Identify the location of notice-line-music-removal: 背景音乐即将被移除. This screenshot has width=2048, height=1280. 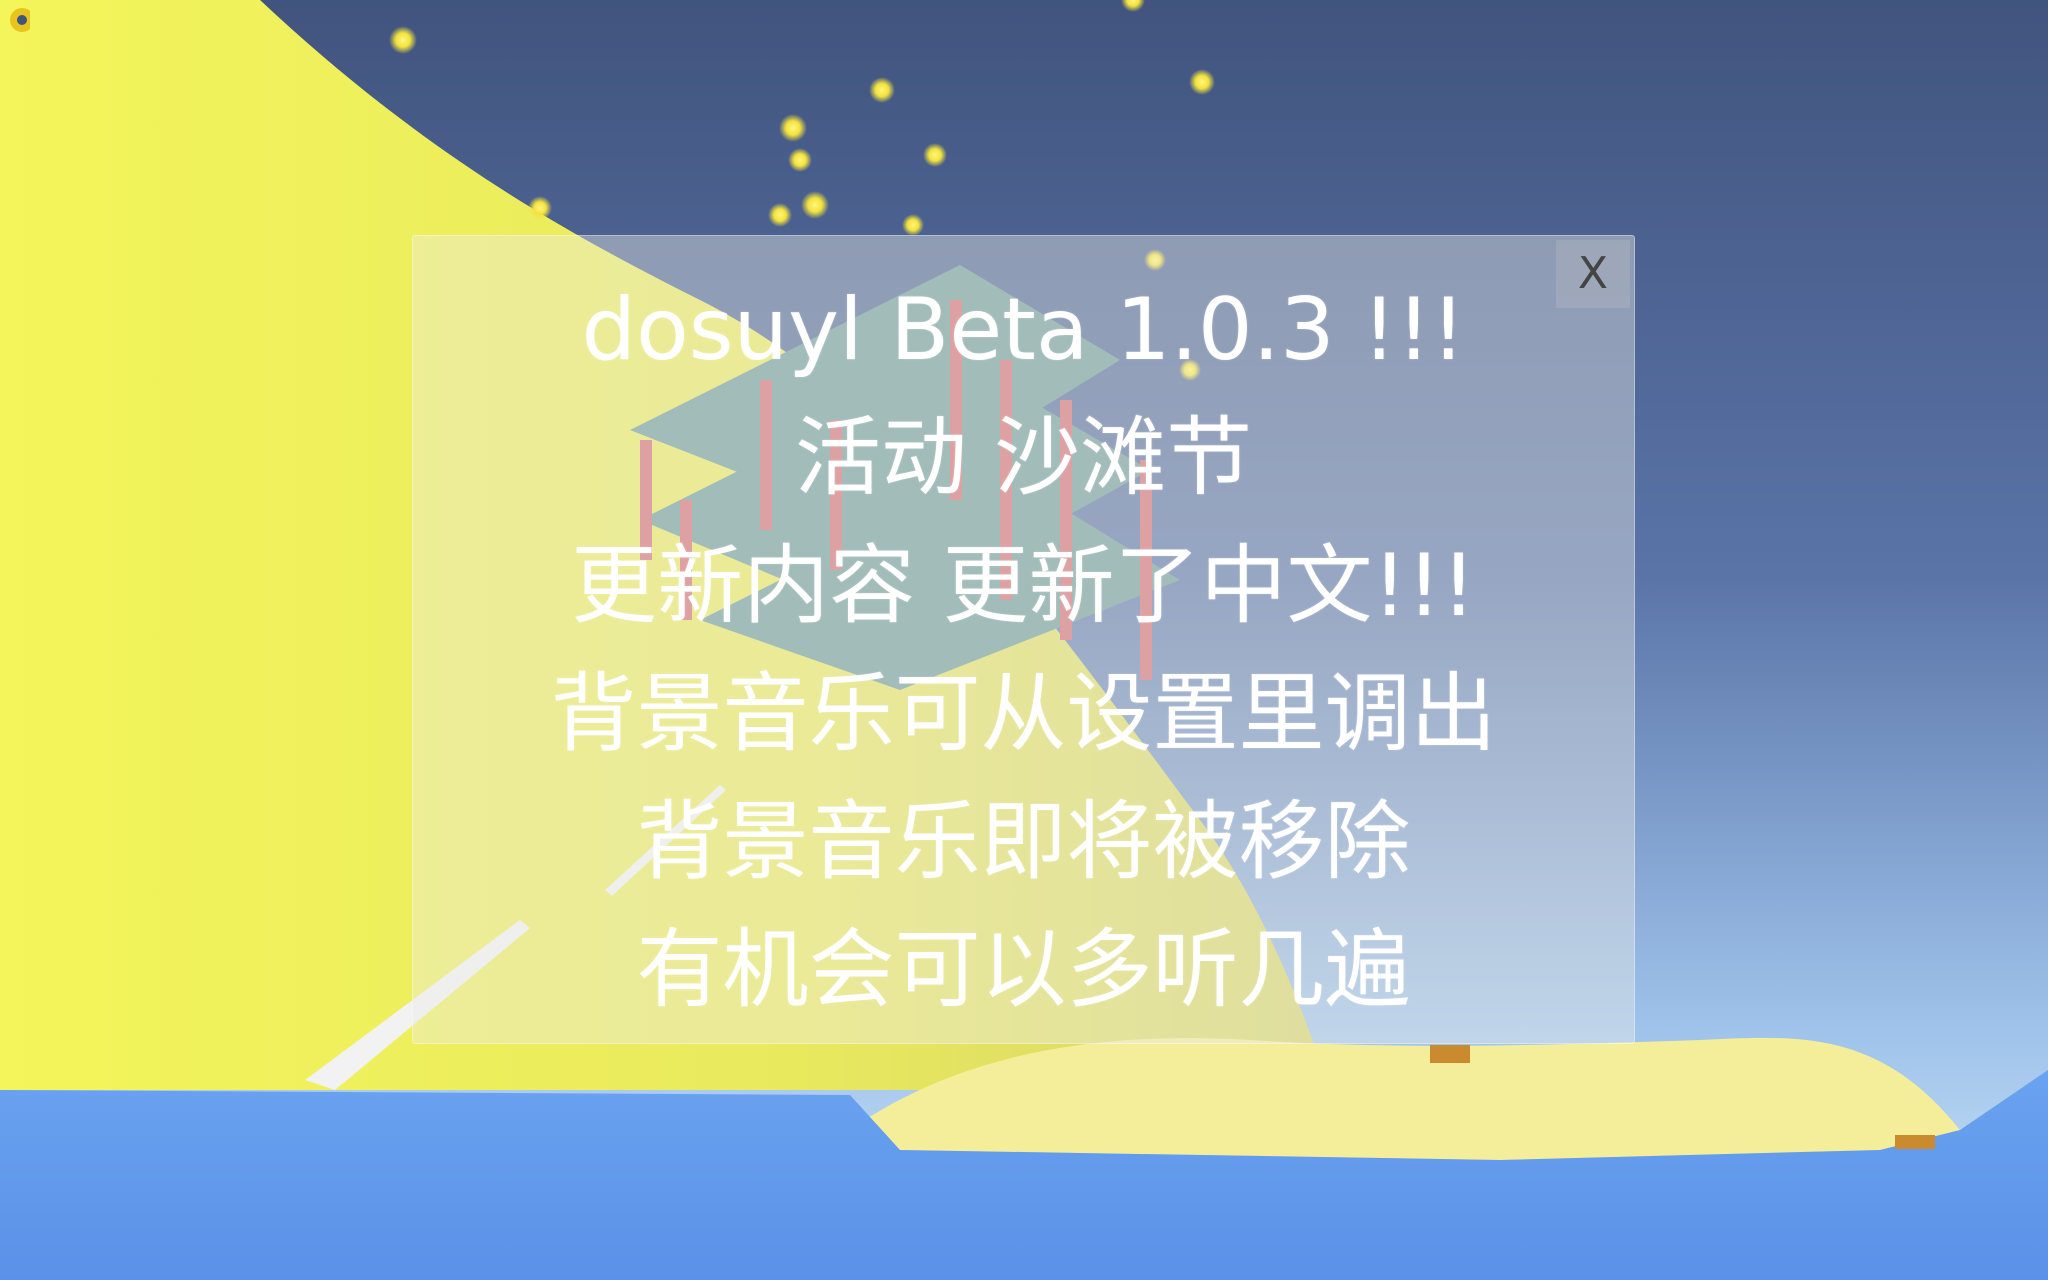
(1023, 842).